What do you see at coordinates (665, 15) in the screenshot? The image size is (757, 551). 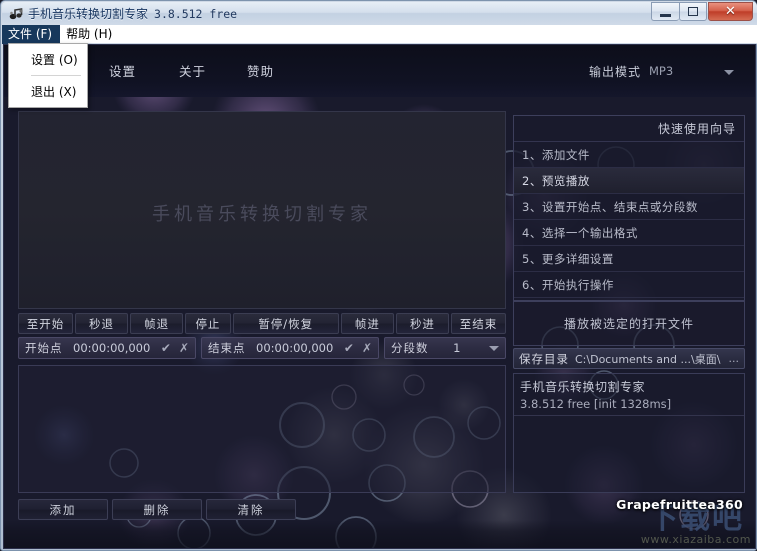 I see `minimize-icon` at bounding box center [665, 15].